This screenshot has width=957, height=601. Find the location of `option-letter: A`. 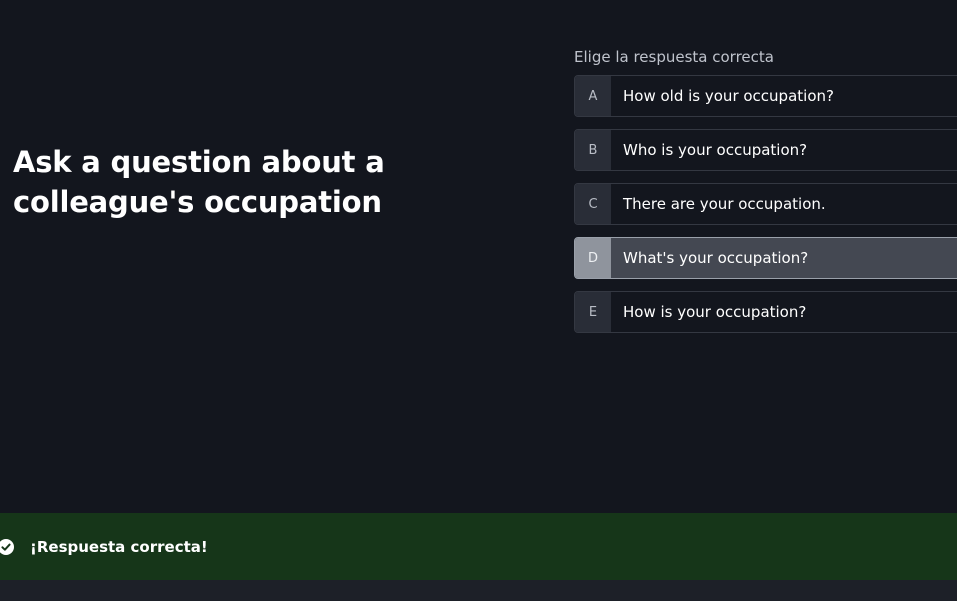

option-letter: A is located at coordinates (593, 96).